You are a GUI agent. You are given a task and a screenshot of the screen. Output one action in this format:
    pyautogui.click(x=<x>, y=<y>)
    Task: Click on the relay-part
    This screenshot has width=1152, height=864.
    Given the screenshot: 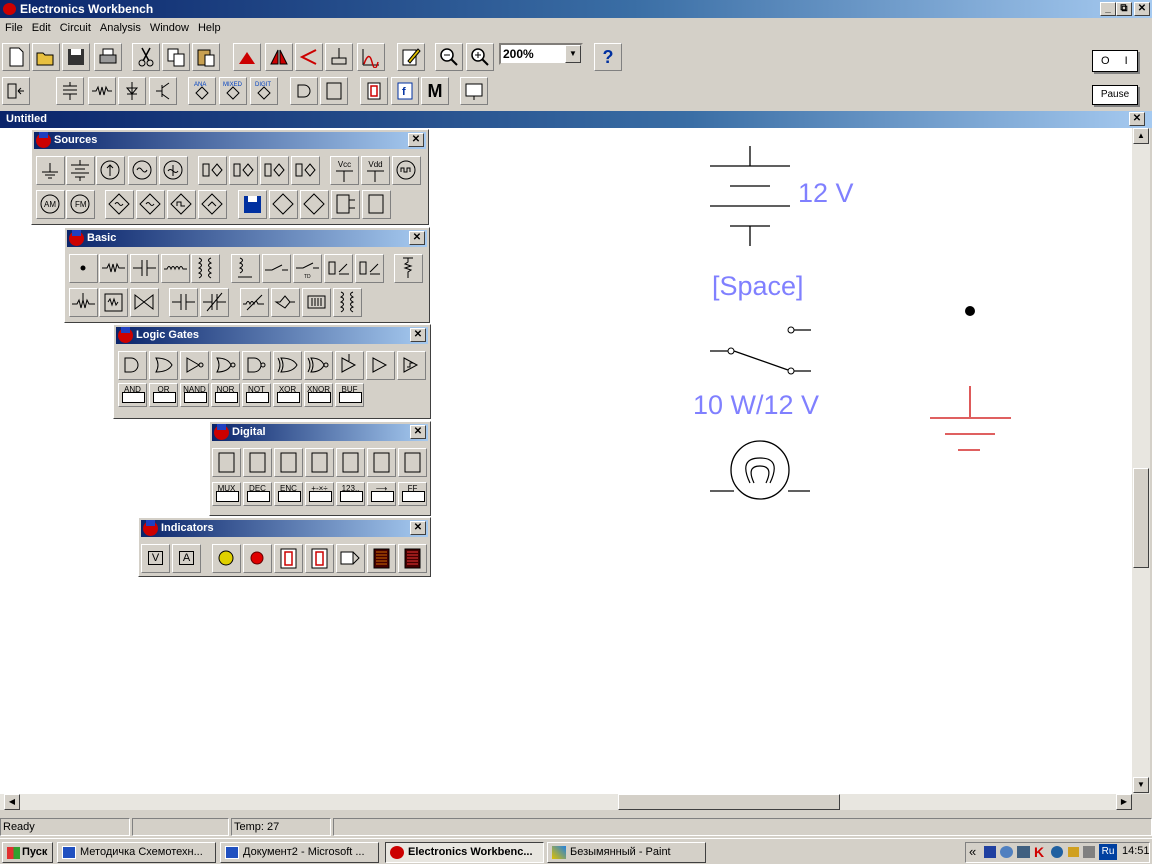 What is the action you would take?
    pyautogui.click(x=245, y=268)
    